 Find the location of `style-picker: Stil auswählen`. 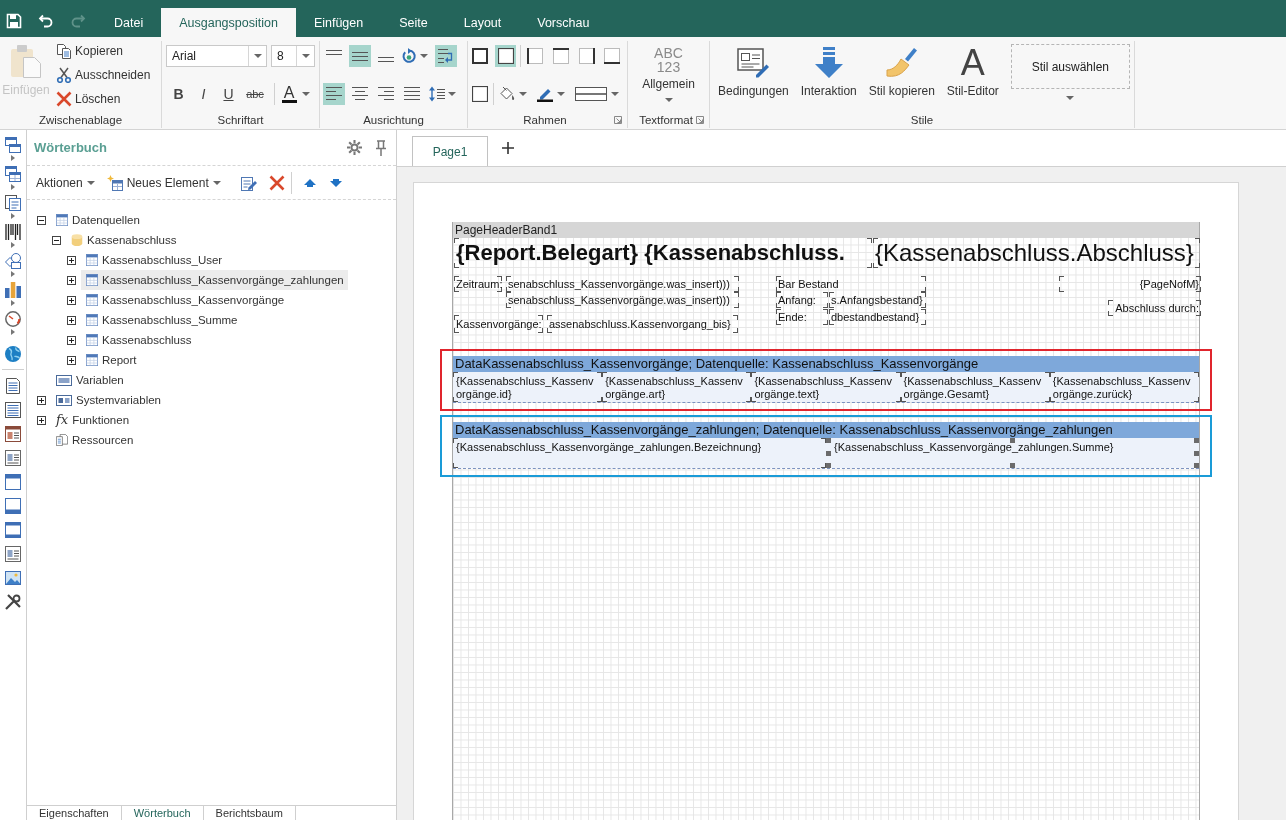

style-picker: Stil auswählen is located at coordinates (1070, 66).